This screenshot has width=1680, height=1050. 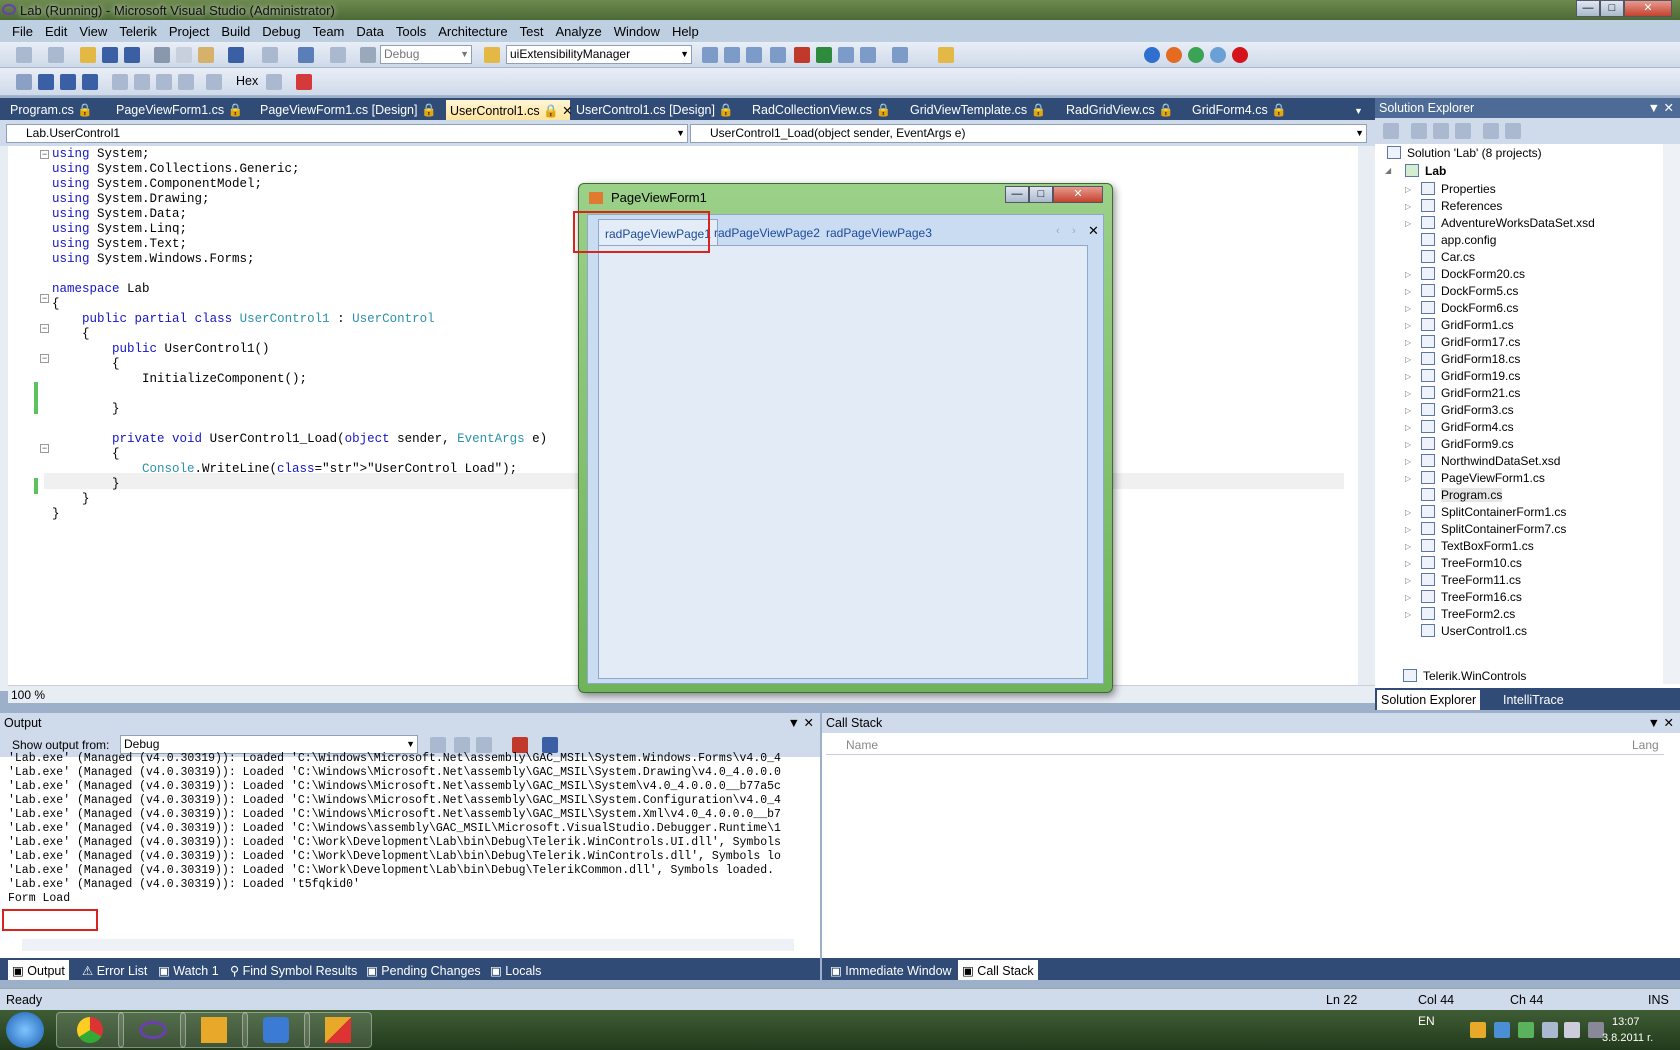 I want to click on tray-outlook-icon, so click(x=1478, y=1030).